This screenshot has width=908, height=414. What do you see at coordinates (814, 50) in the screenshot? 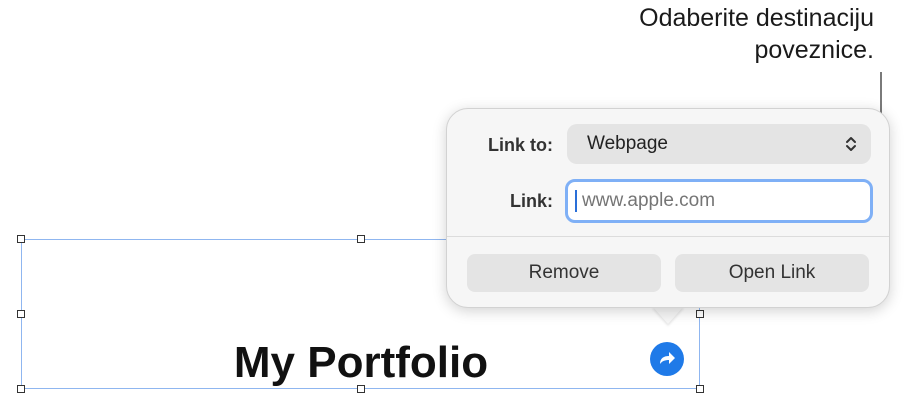
I see `callout-line-2: poveznice.` at bounding box center [814, 50].